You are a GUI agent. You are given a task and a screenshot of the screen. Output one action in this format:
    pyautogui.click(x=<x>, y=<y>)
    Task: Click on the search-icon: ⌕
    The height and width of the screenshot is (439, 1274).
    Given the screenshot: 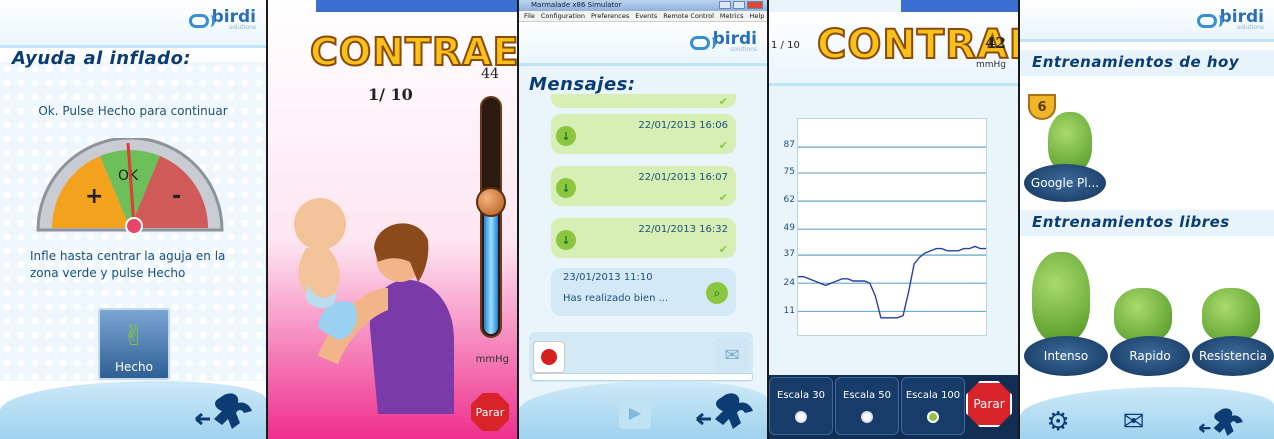 What is the action you would take?
    pyautogui.click(x=717, y=293)
    